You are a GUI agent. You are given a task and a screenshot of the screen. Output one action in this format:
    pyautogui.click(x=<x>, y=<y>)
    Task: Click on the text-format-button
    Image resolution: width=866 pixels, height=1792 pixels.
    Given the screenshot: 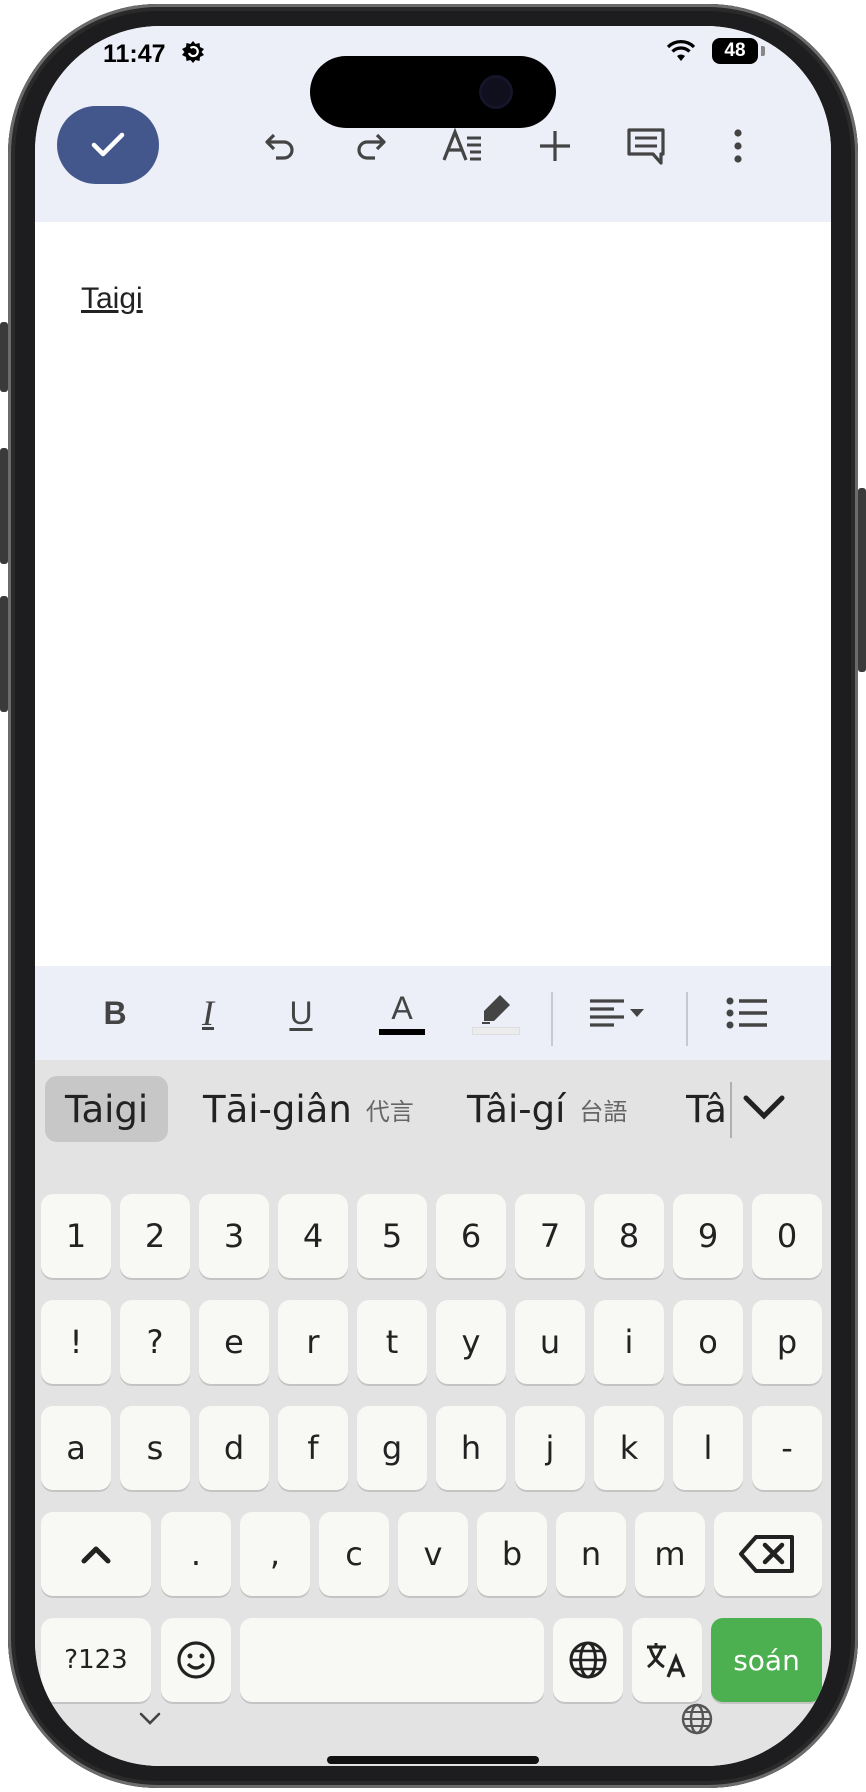 What is the action you would take?
    pyautogui.click(x=463, y=146)
    